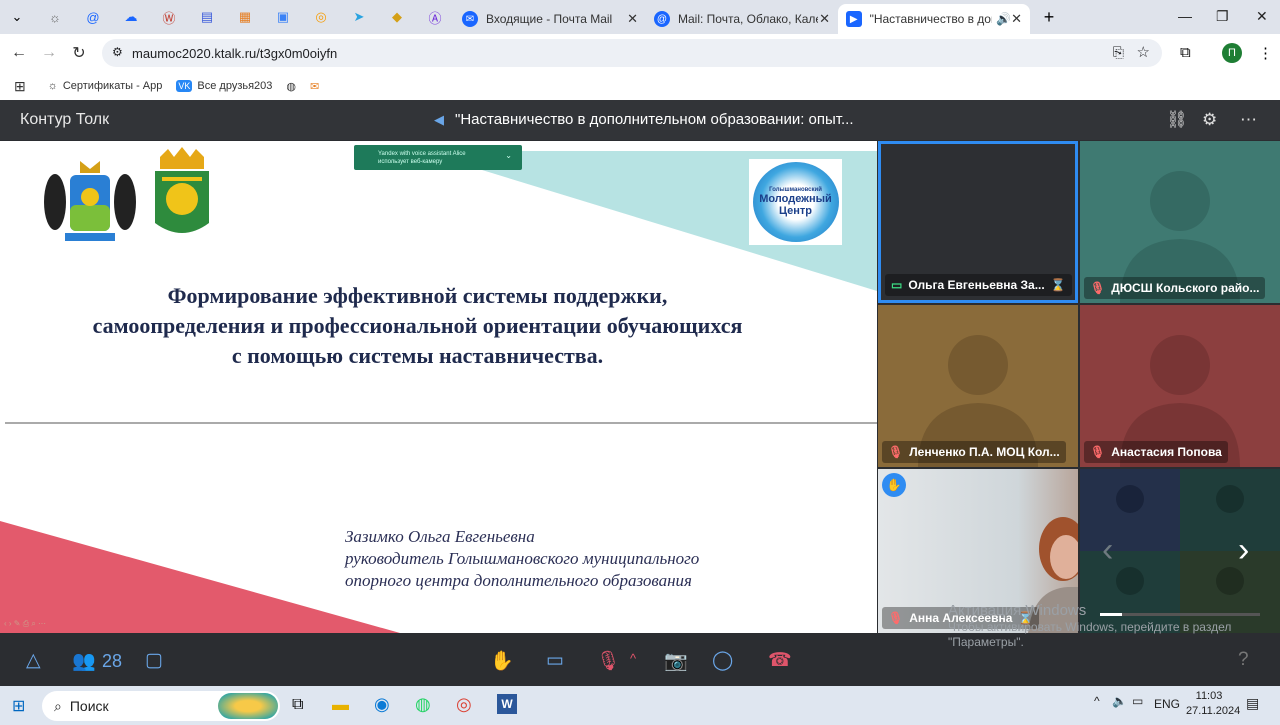  I want to click on notice-line: Yandex with voice assistant Alice, so click(422, 154).